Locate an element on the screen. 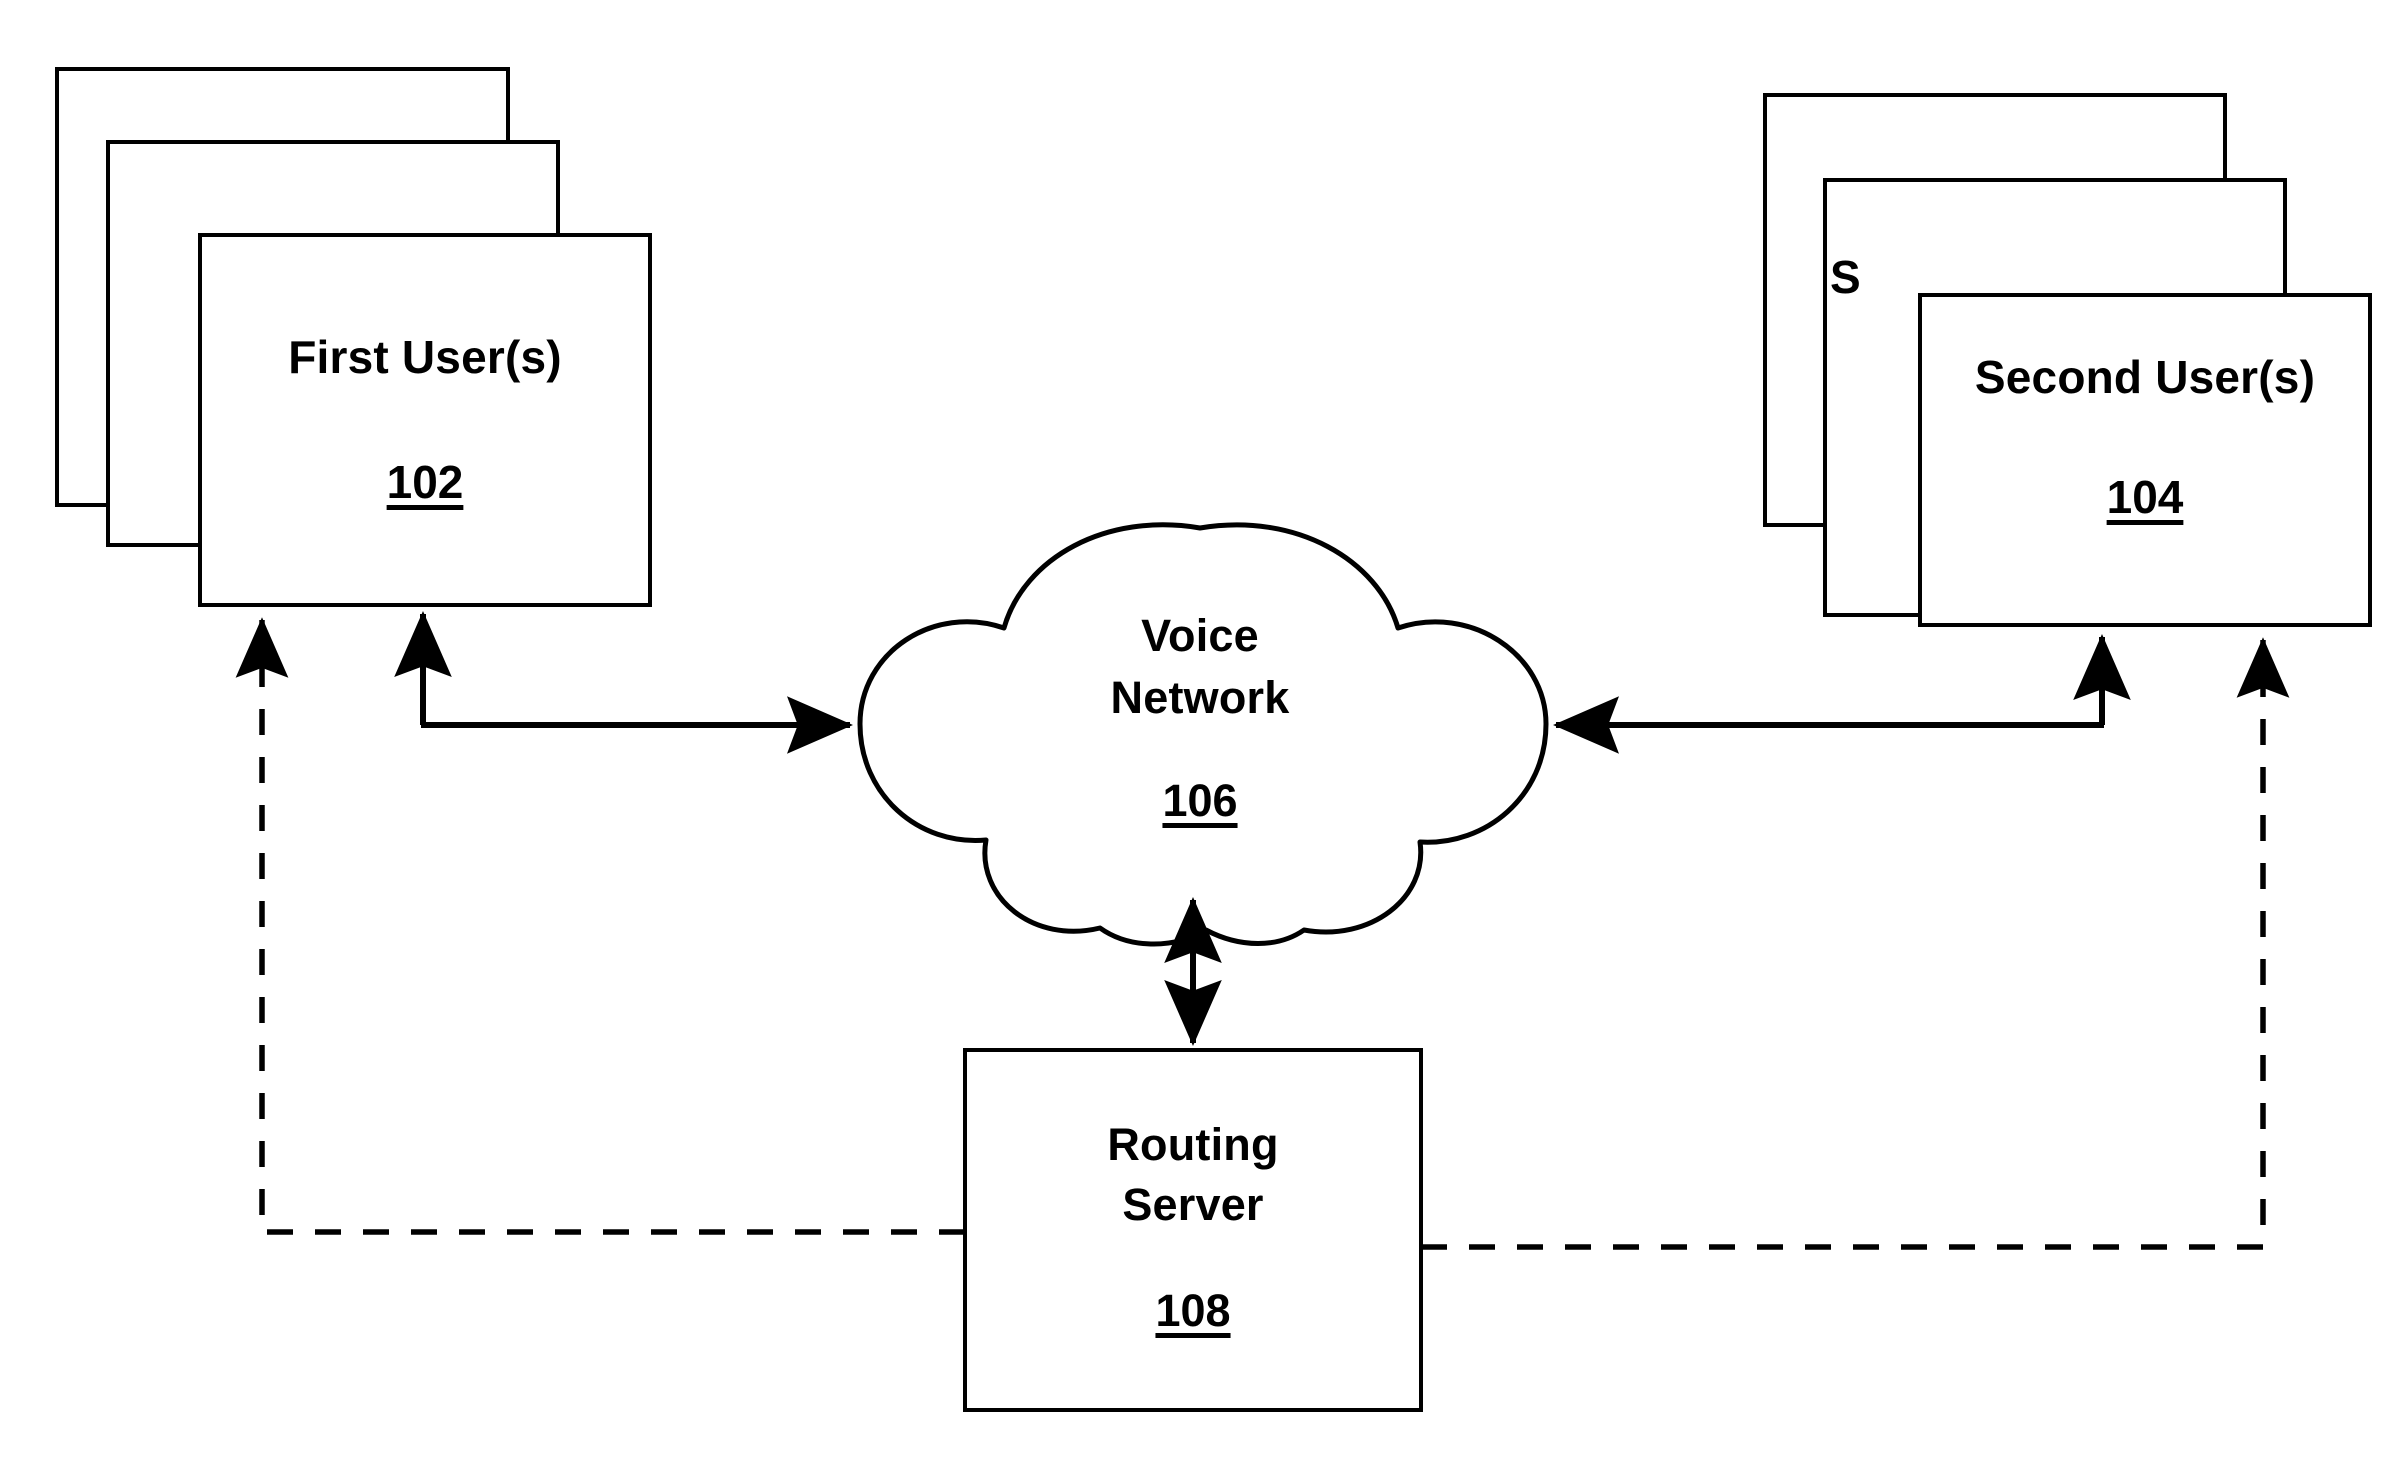 The height and width of the screenshot is (1459, 2404). voice-network-reference-number: 106 is located at coordinates (1200, 800).